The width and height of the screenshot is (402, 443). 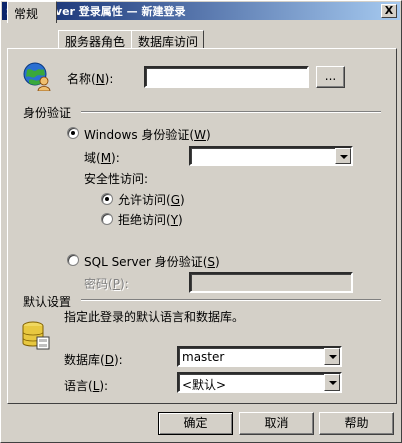 What do you see at coordinates (271, 282) in the screenshot?
I see `password-input` at bounding box center [271, 282].